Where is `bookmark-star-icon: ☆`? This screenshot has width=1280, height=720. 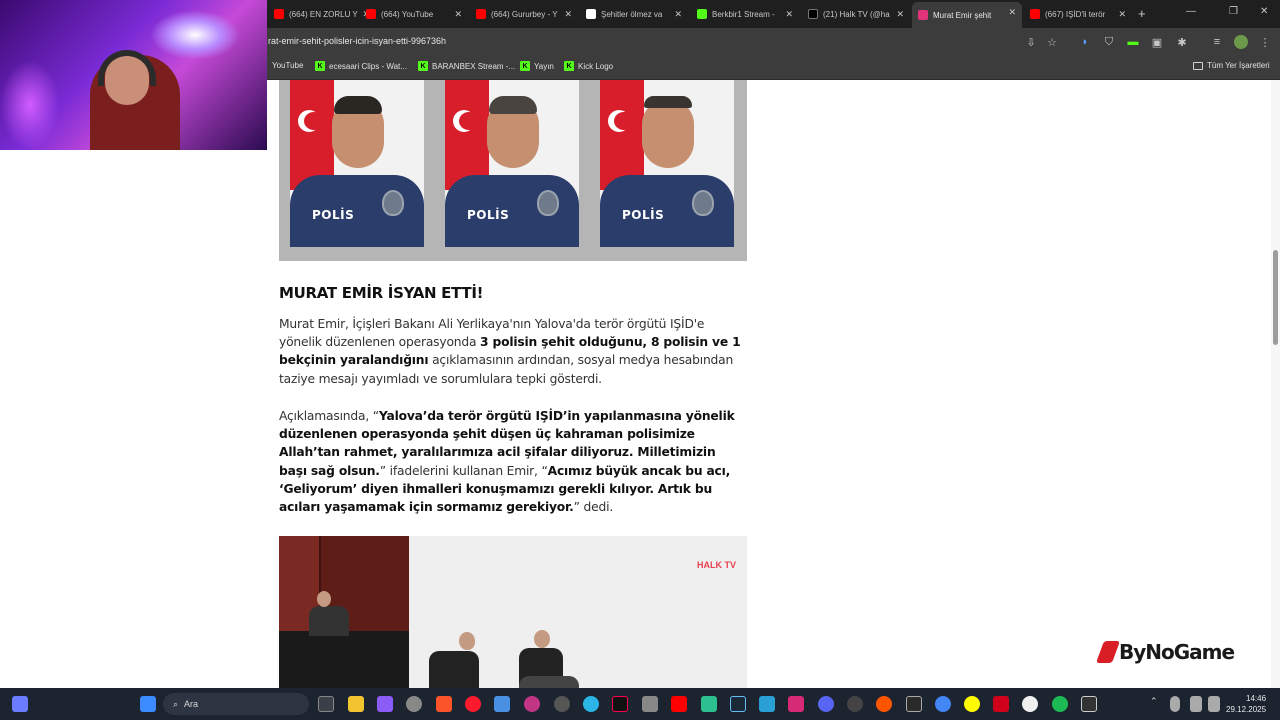
bookmark-star-icon: ☆ is located at coordinates (1052, 42).